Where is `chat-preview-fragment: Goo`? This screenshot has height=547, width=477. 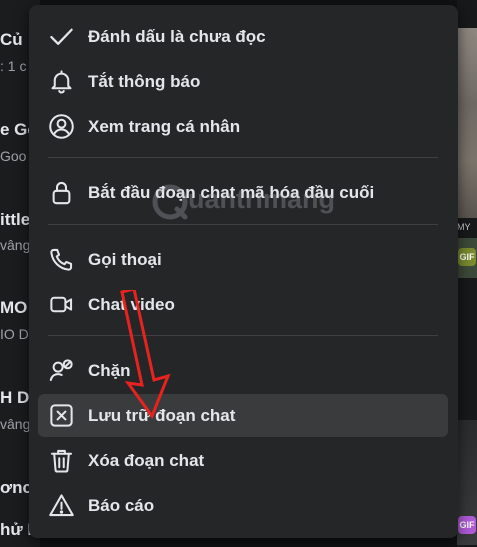 chat-preview-fragment: Goo is located at coordinates (13, 156).